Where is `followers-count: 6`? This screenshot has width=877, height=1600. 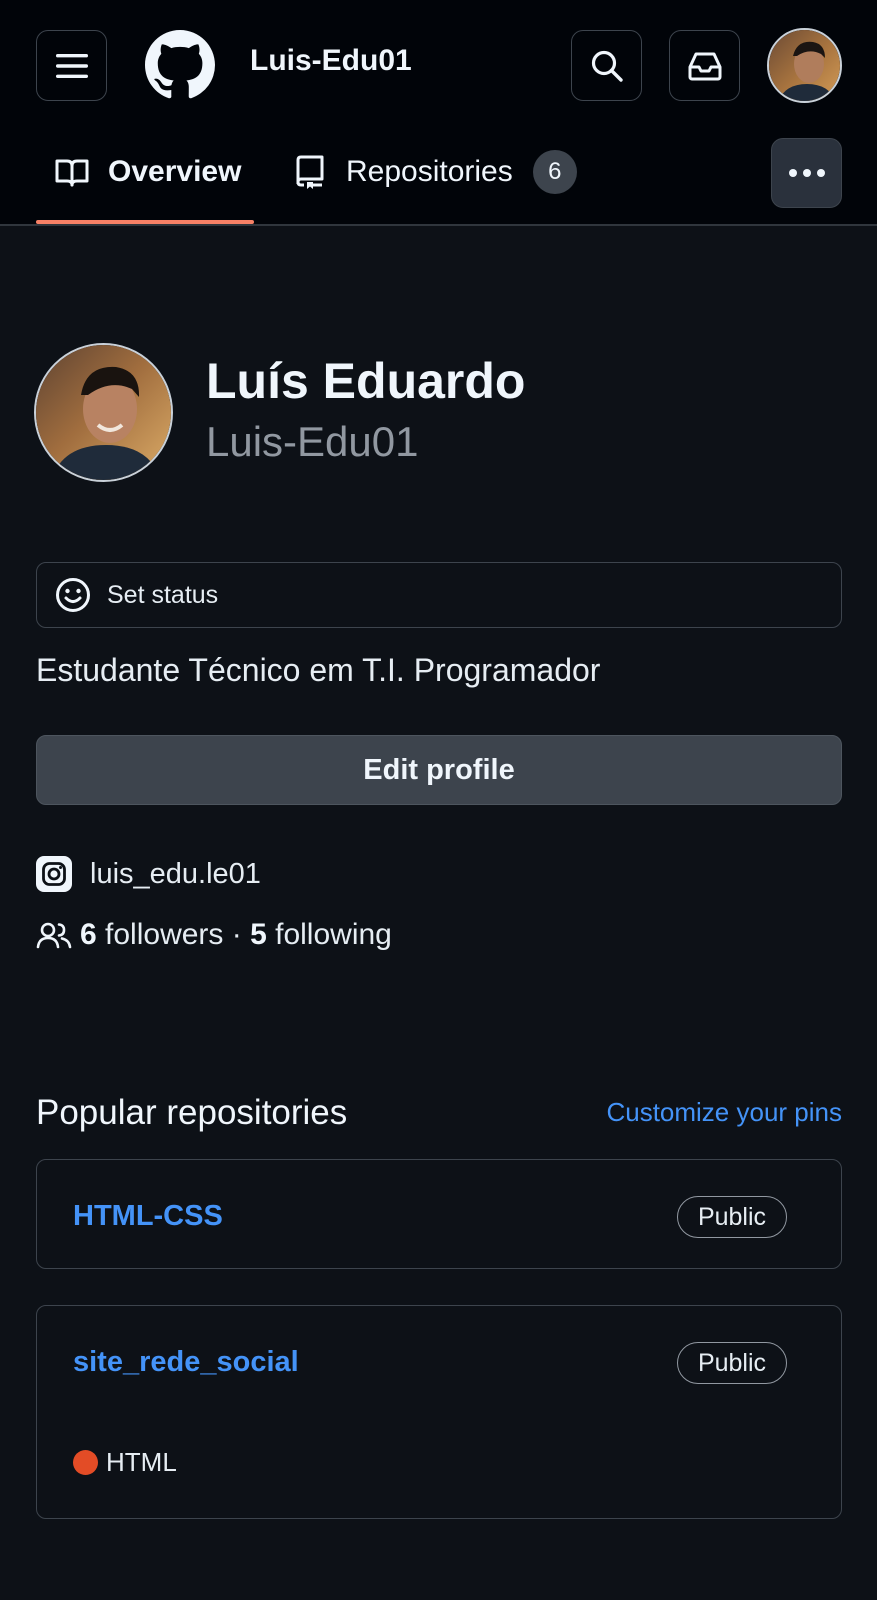 followers-count: 6 is located at coordinates (88, 935).